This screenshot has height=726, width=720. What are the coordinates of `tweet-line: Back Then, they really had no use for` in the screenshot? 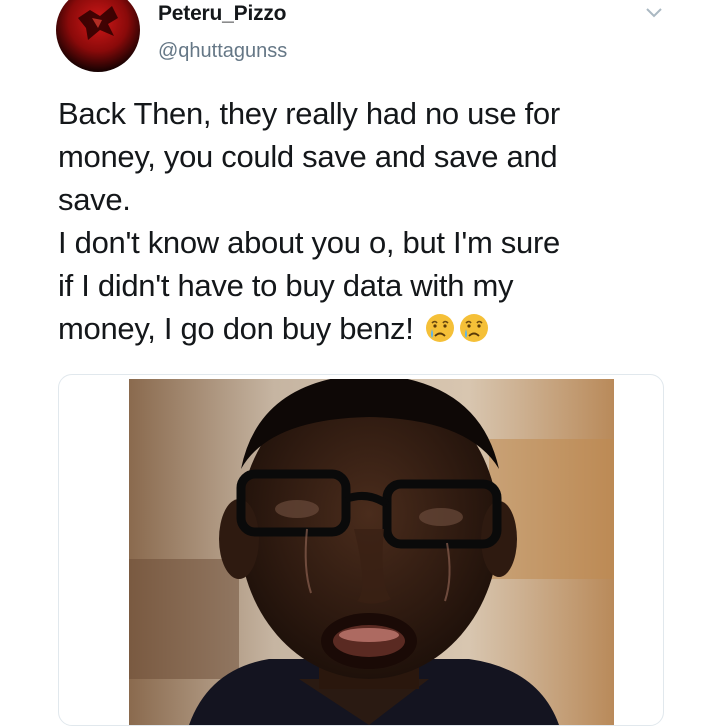 It's located at (309, 113).